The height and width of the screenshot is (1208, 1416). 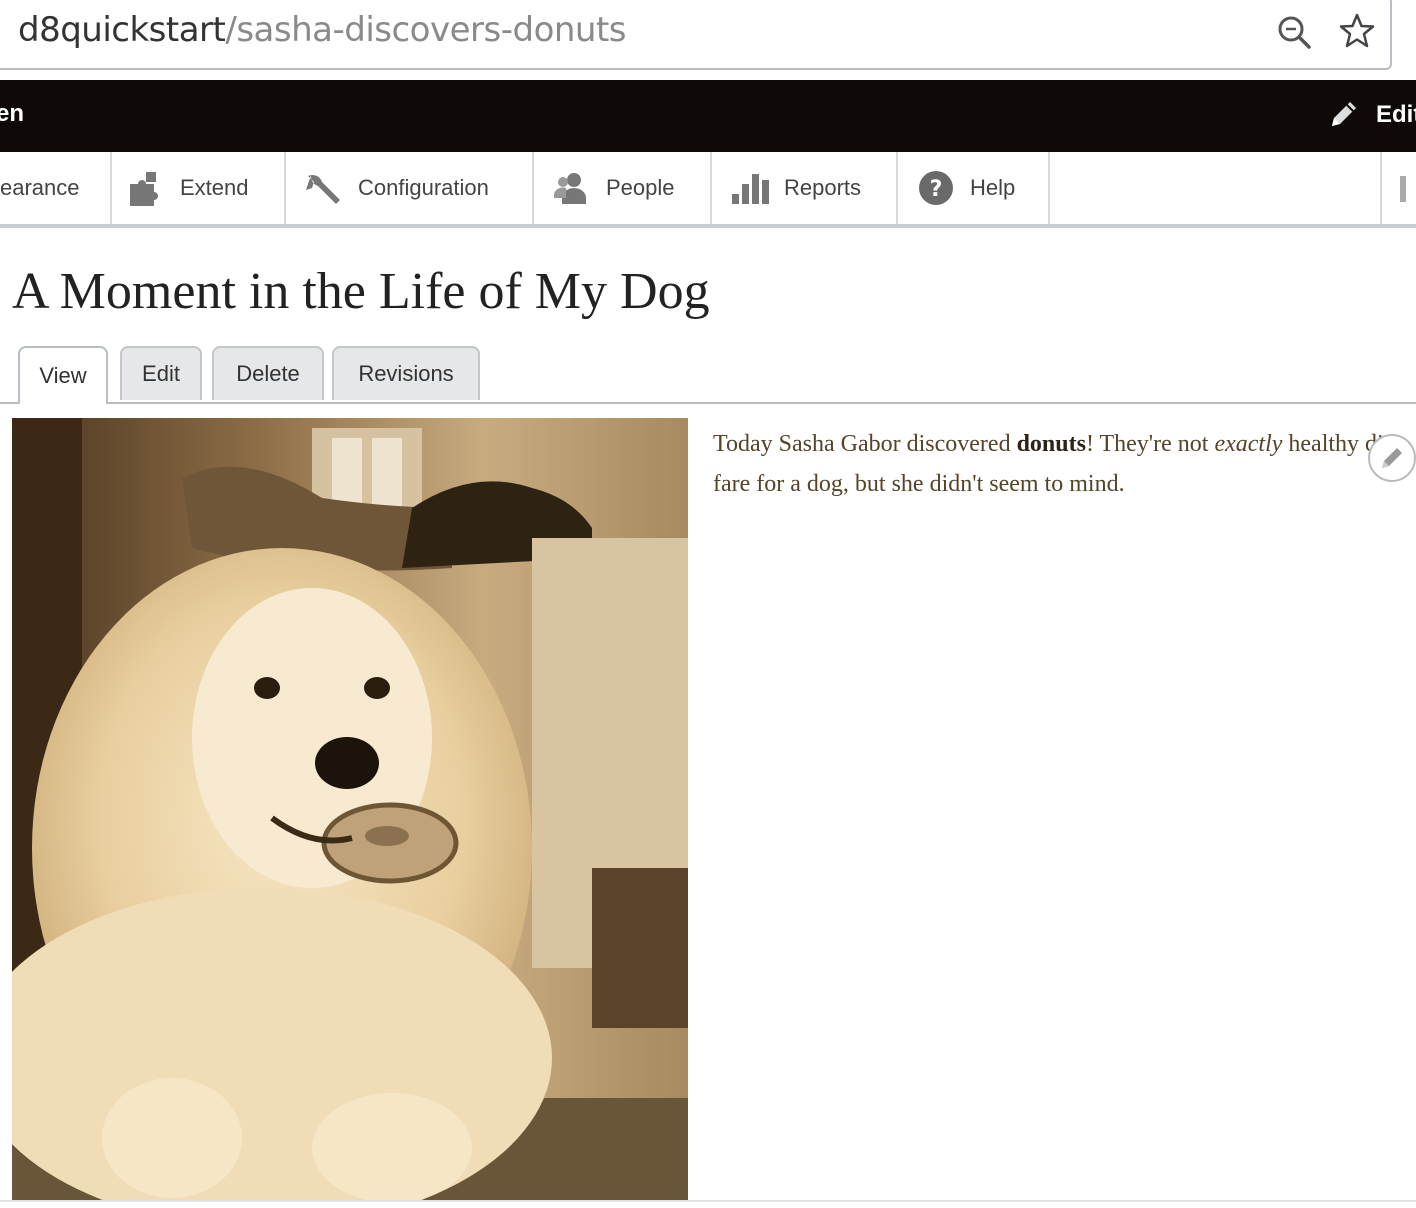 I want to click on puzzle-icon, so click(x=144, y=189).